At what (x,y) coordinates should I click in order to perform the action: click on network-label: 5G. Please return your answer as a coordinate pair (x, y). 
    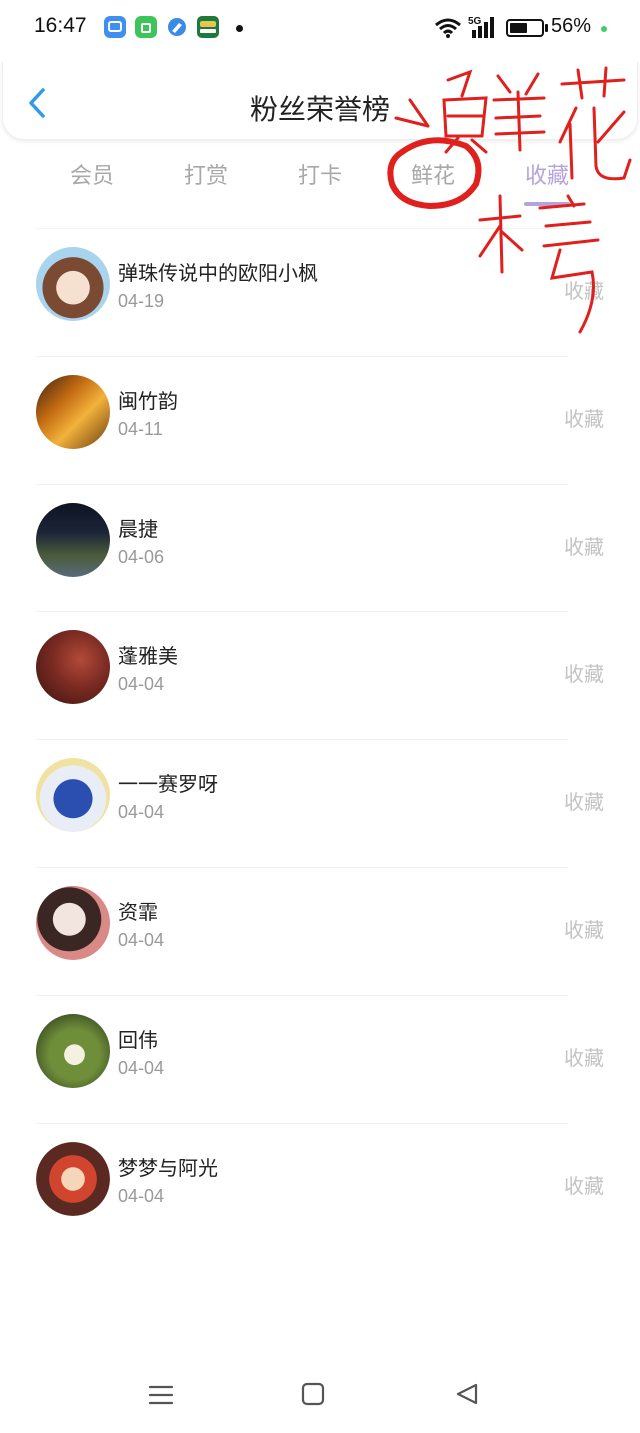
    Looking at the image, I should click on (475, 21).